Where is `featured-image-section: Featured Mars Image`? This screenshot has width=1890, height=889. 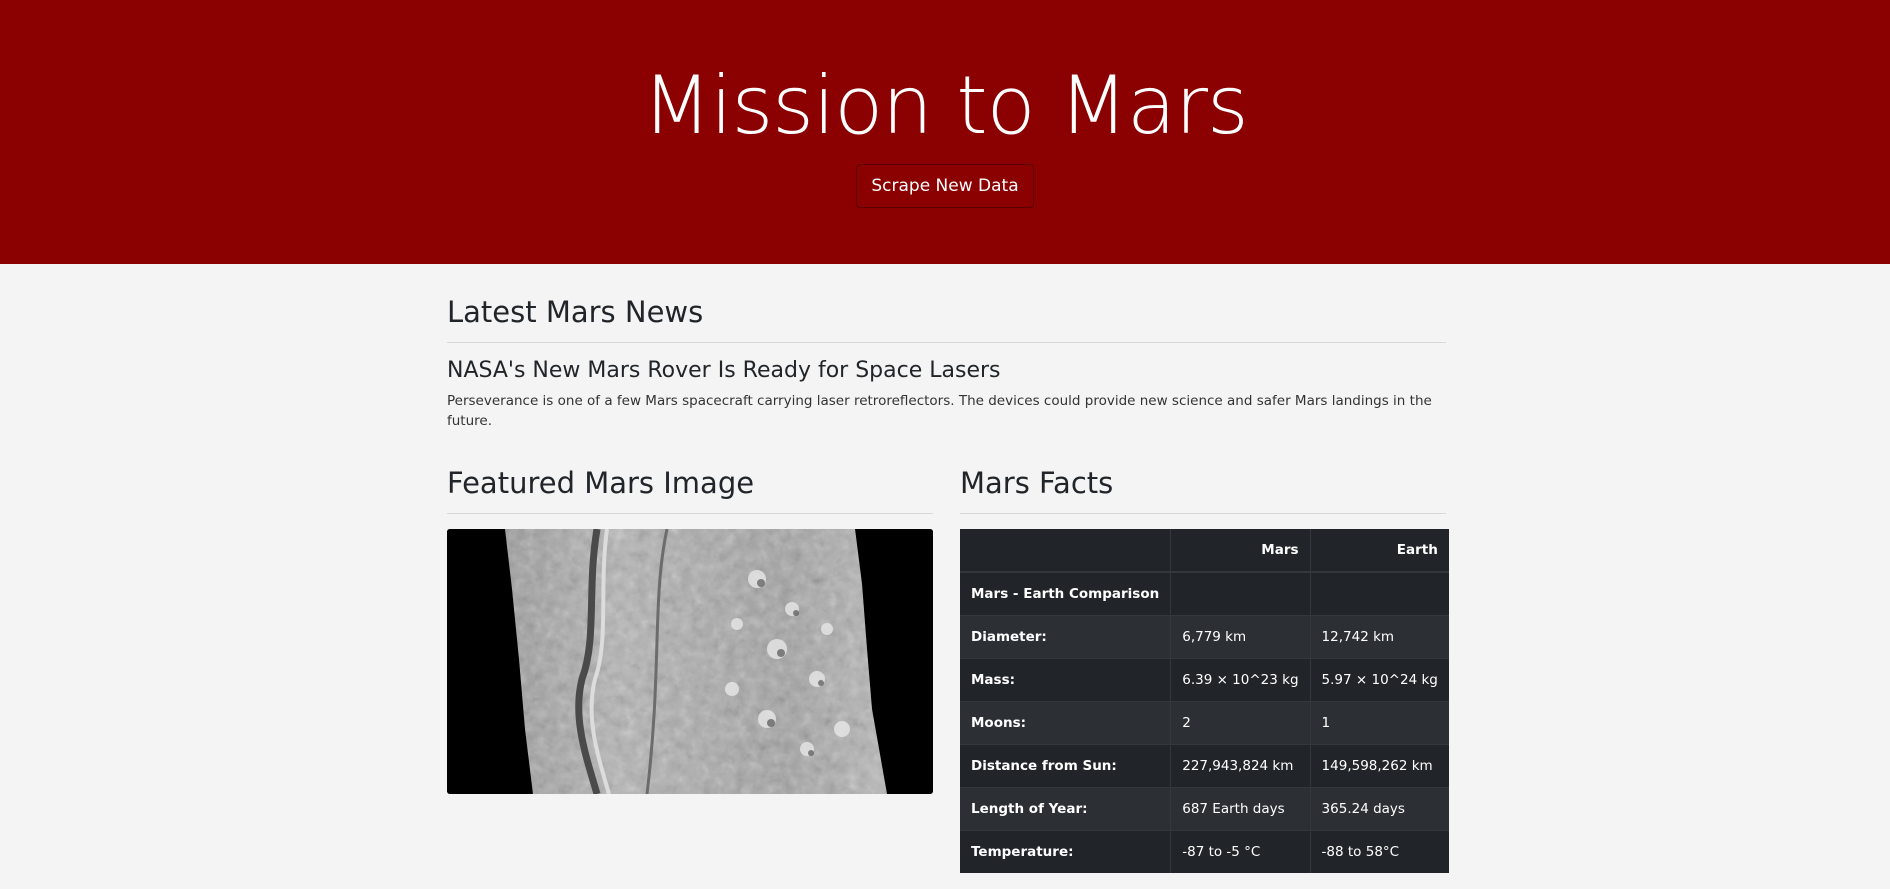
featured-image-section: Featured Mars Image is located at coordinates (690, 669).